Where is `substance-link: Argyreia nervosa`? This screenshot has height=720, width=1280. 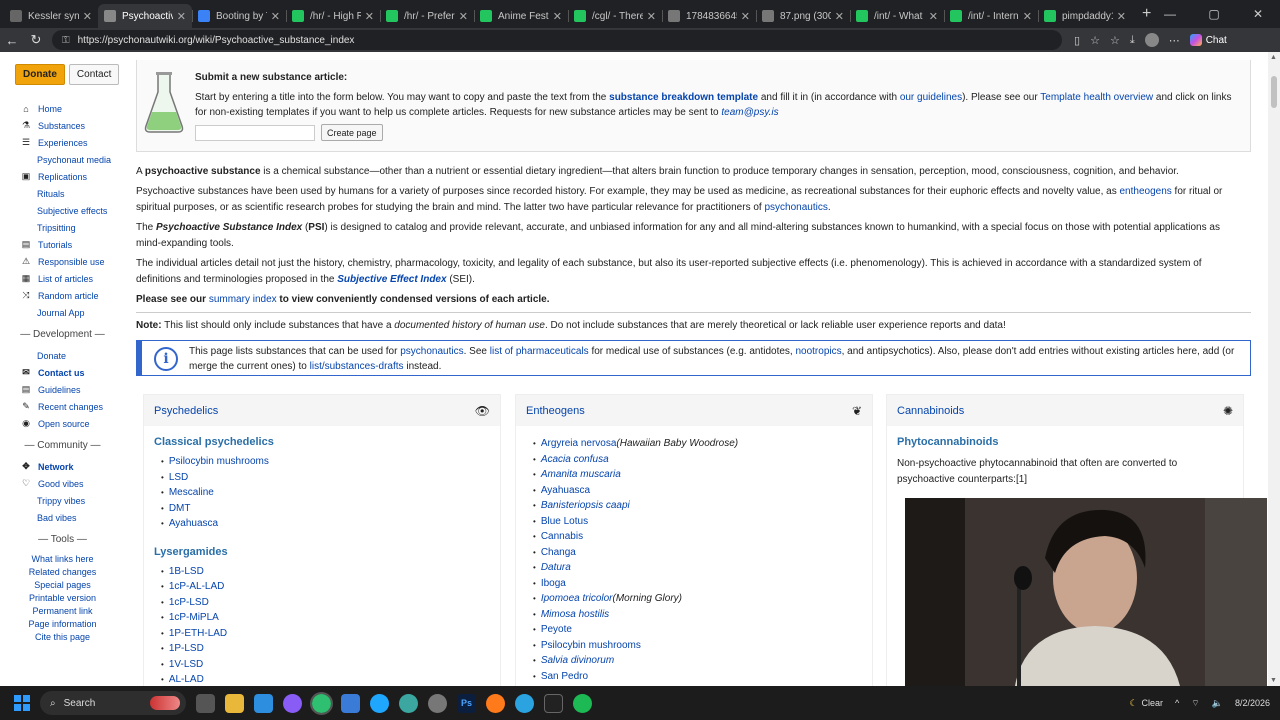 substance-link: Argyreia nervosa is located at coordinates (579, 443).